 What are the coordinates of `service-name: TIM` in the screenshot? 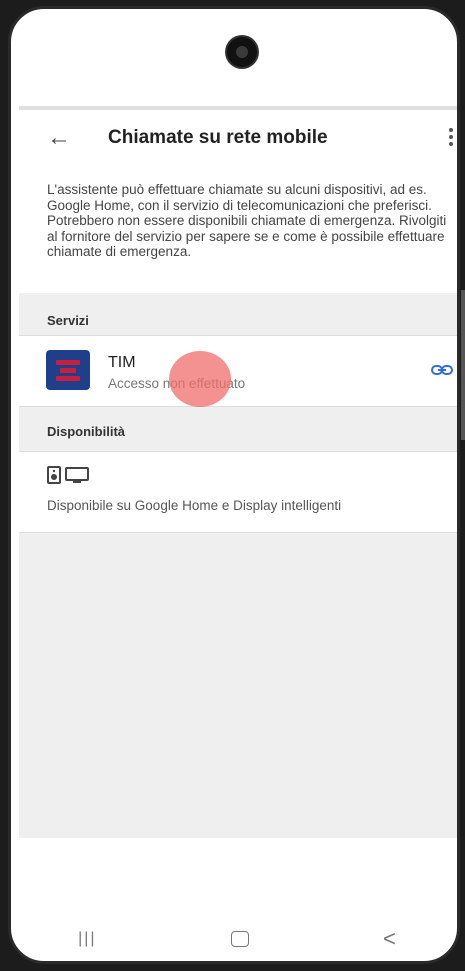 It's located at (122, 362).